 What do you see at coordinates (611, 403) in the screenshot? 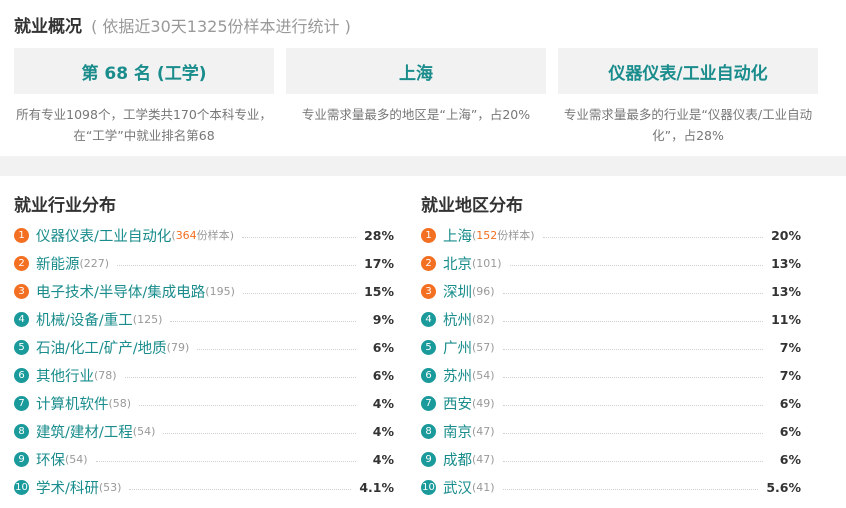
I see `region-row: 7 西安 (49) 6%` at bounding box center [611, 403].